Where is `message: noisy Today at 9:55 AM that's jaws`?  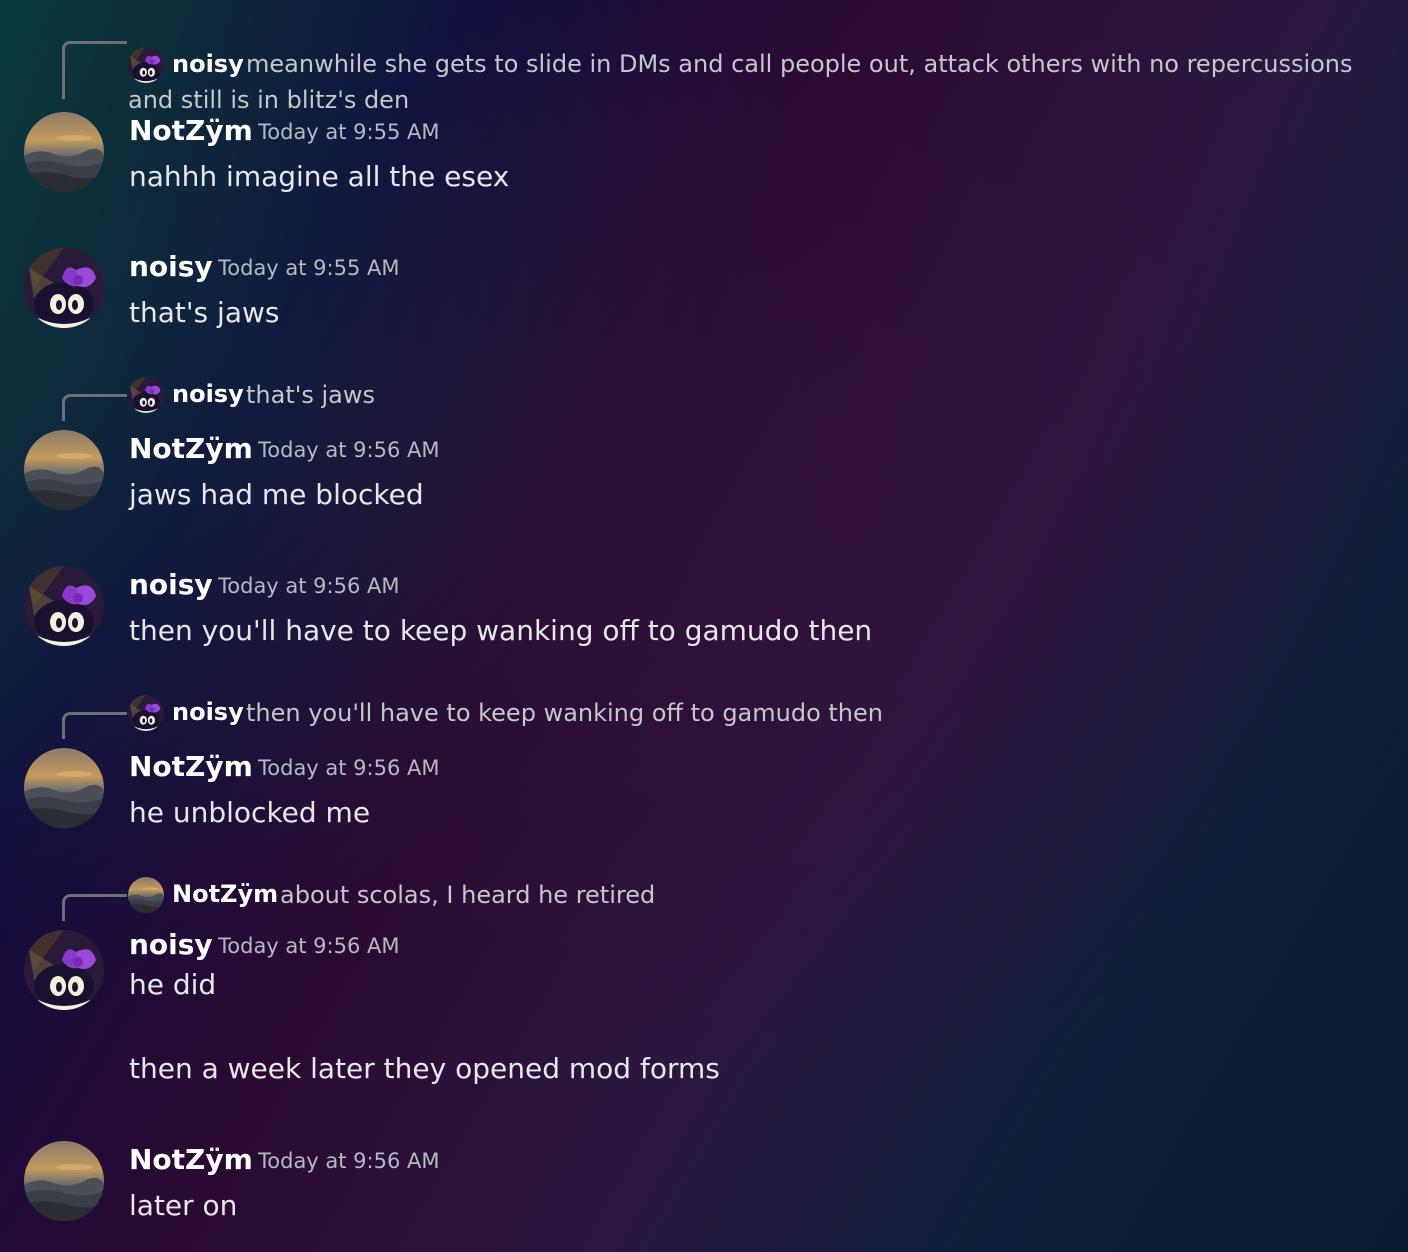 message: noisy Today at 9:55 AM that's jaws is located at coordinates (704, 296).